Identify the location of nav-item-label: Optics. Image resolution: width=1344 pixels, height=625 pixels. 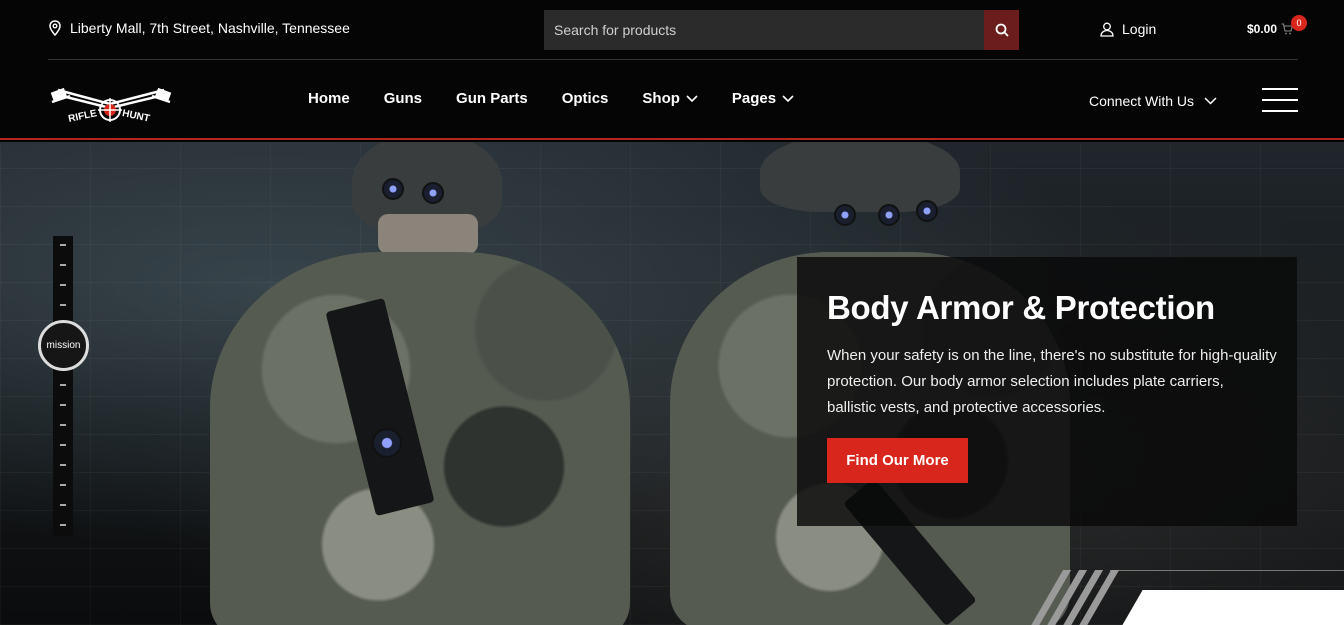
(585, 98).